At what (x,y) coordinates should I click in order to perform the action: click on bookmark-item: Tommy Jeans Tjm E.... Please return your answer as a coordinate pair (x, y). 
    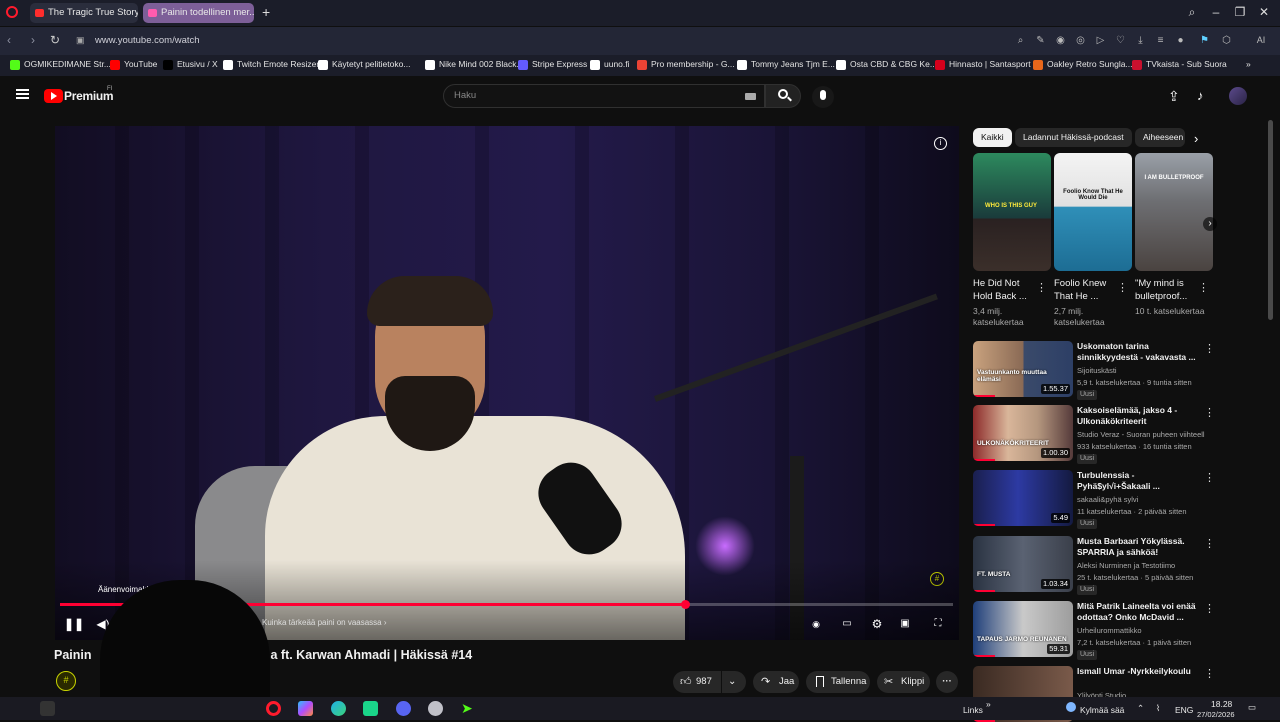
    Looking at the image, I should click on (786, 64).